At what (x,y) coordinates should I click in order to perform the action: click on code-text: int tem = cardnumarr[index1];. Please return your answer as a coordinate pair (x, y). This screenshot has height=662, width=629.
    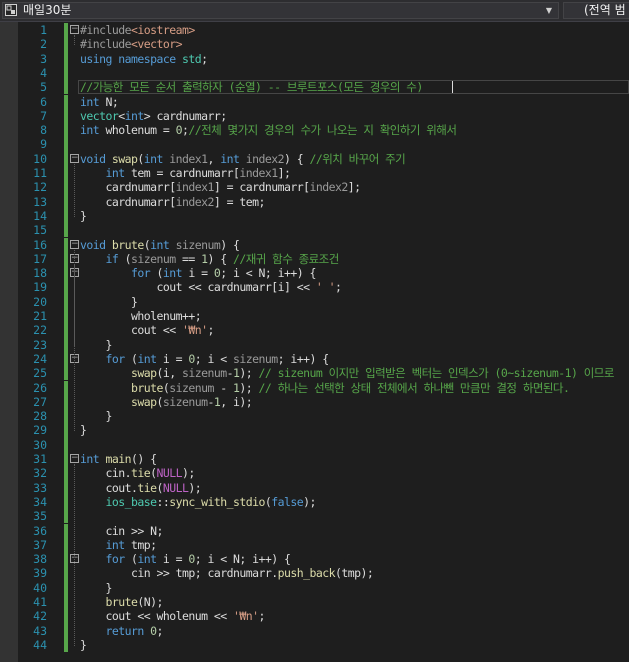
    Looking at the image, I should click on (185, 173).